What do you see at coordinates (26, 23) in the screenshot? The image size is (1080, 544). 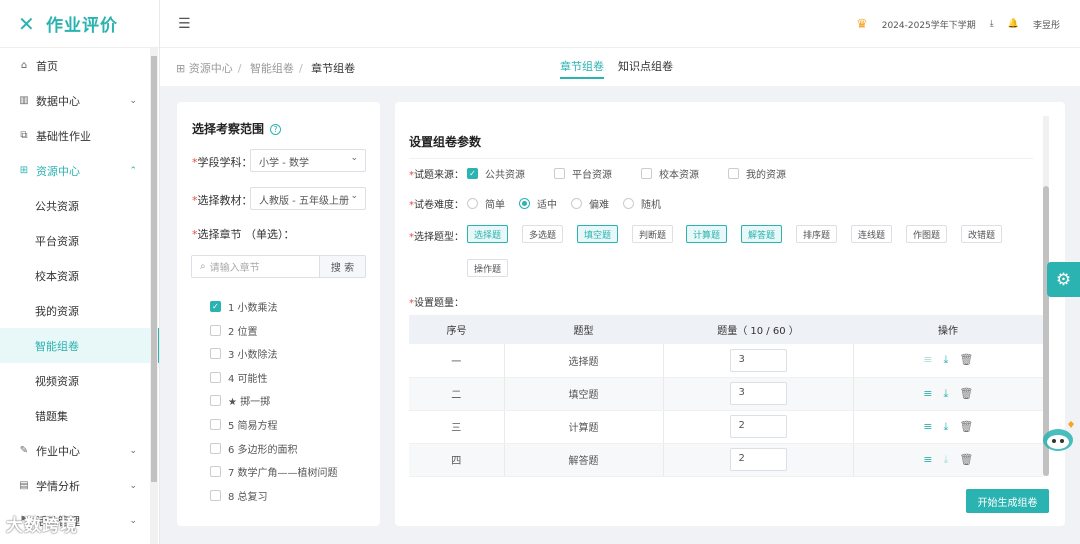 I see `x-logo-icon: ✕` at bounding box center [26, 23].